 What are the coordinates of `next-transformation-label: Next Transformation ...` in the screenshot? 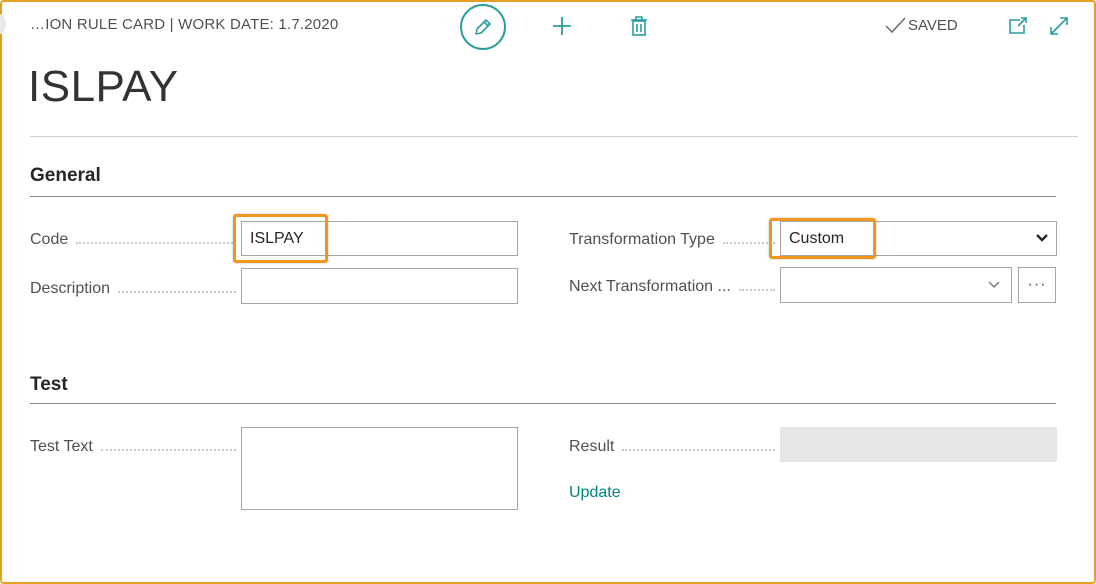 It's located at (672, 287).